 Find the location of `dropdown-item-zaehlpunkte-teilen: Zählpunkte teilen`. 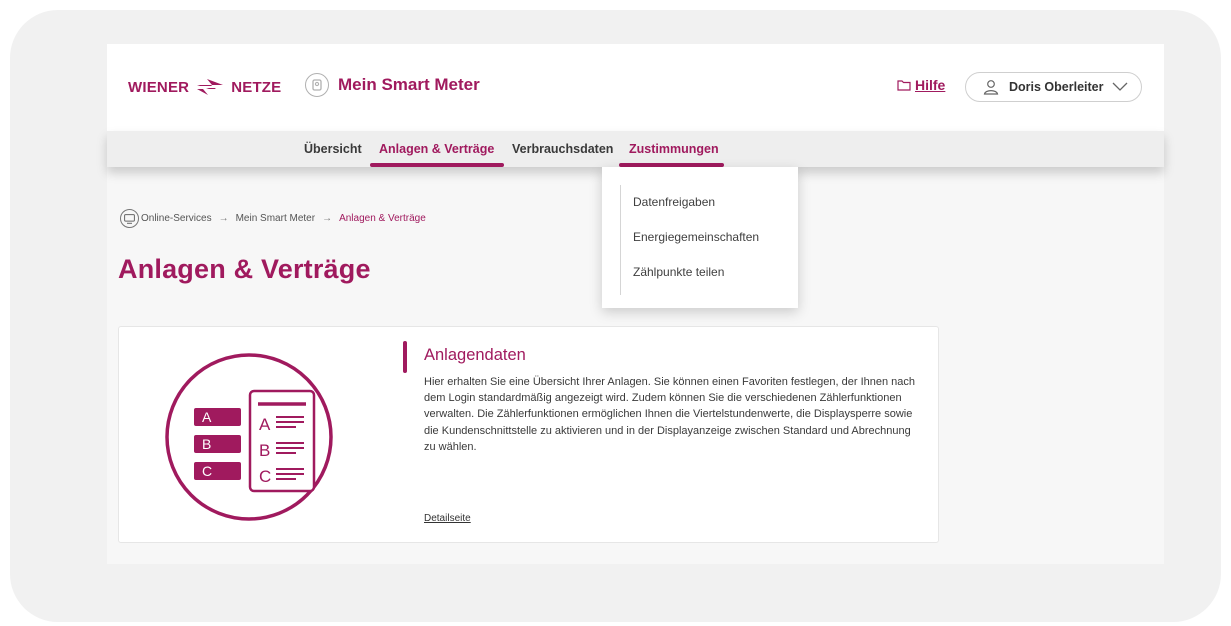

dropdown-item-zaehlpunkte-teilen: Zählpunkte teilen is located at coordinates (678, 272).